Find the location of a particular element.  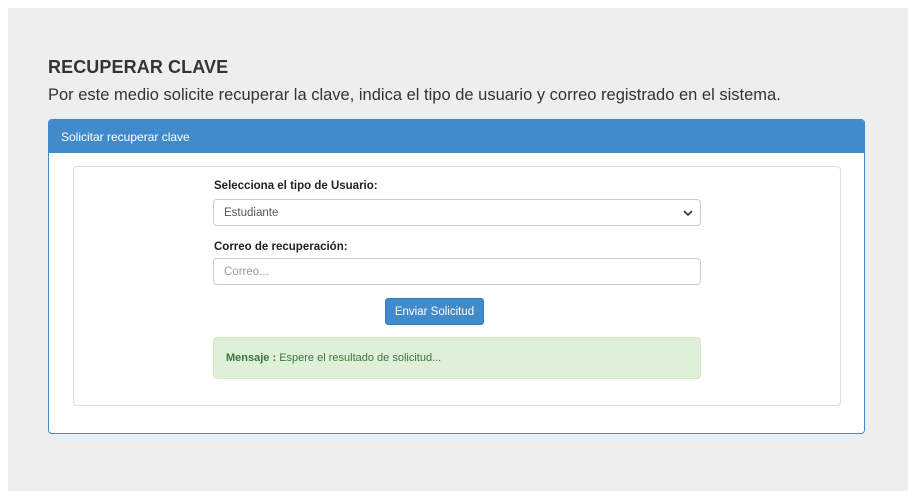

email-field is located at coordinates (457, 271).